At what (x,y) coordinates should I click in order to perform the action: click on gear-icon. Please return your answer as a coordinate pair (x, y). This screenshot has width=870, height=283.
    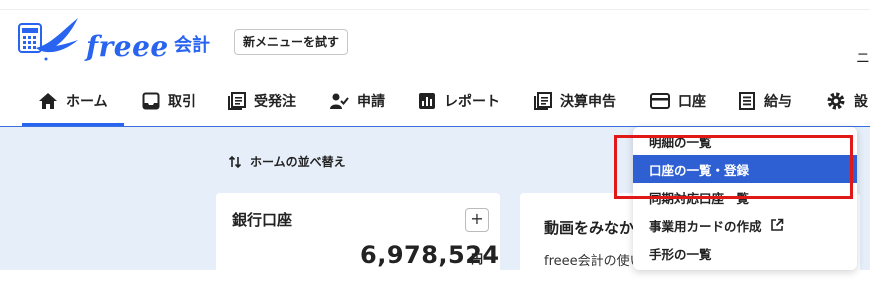
    Looking at the image, I should click on (836, 101).